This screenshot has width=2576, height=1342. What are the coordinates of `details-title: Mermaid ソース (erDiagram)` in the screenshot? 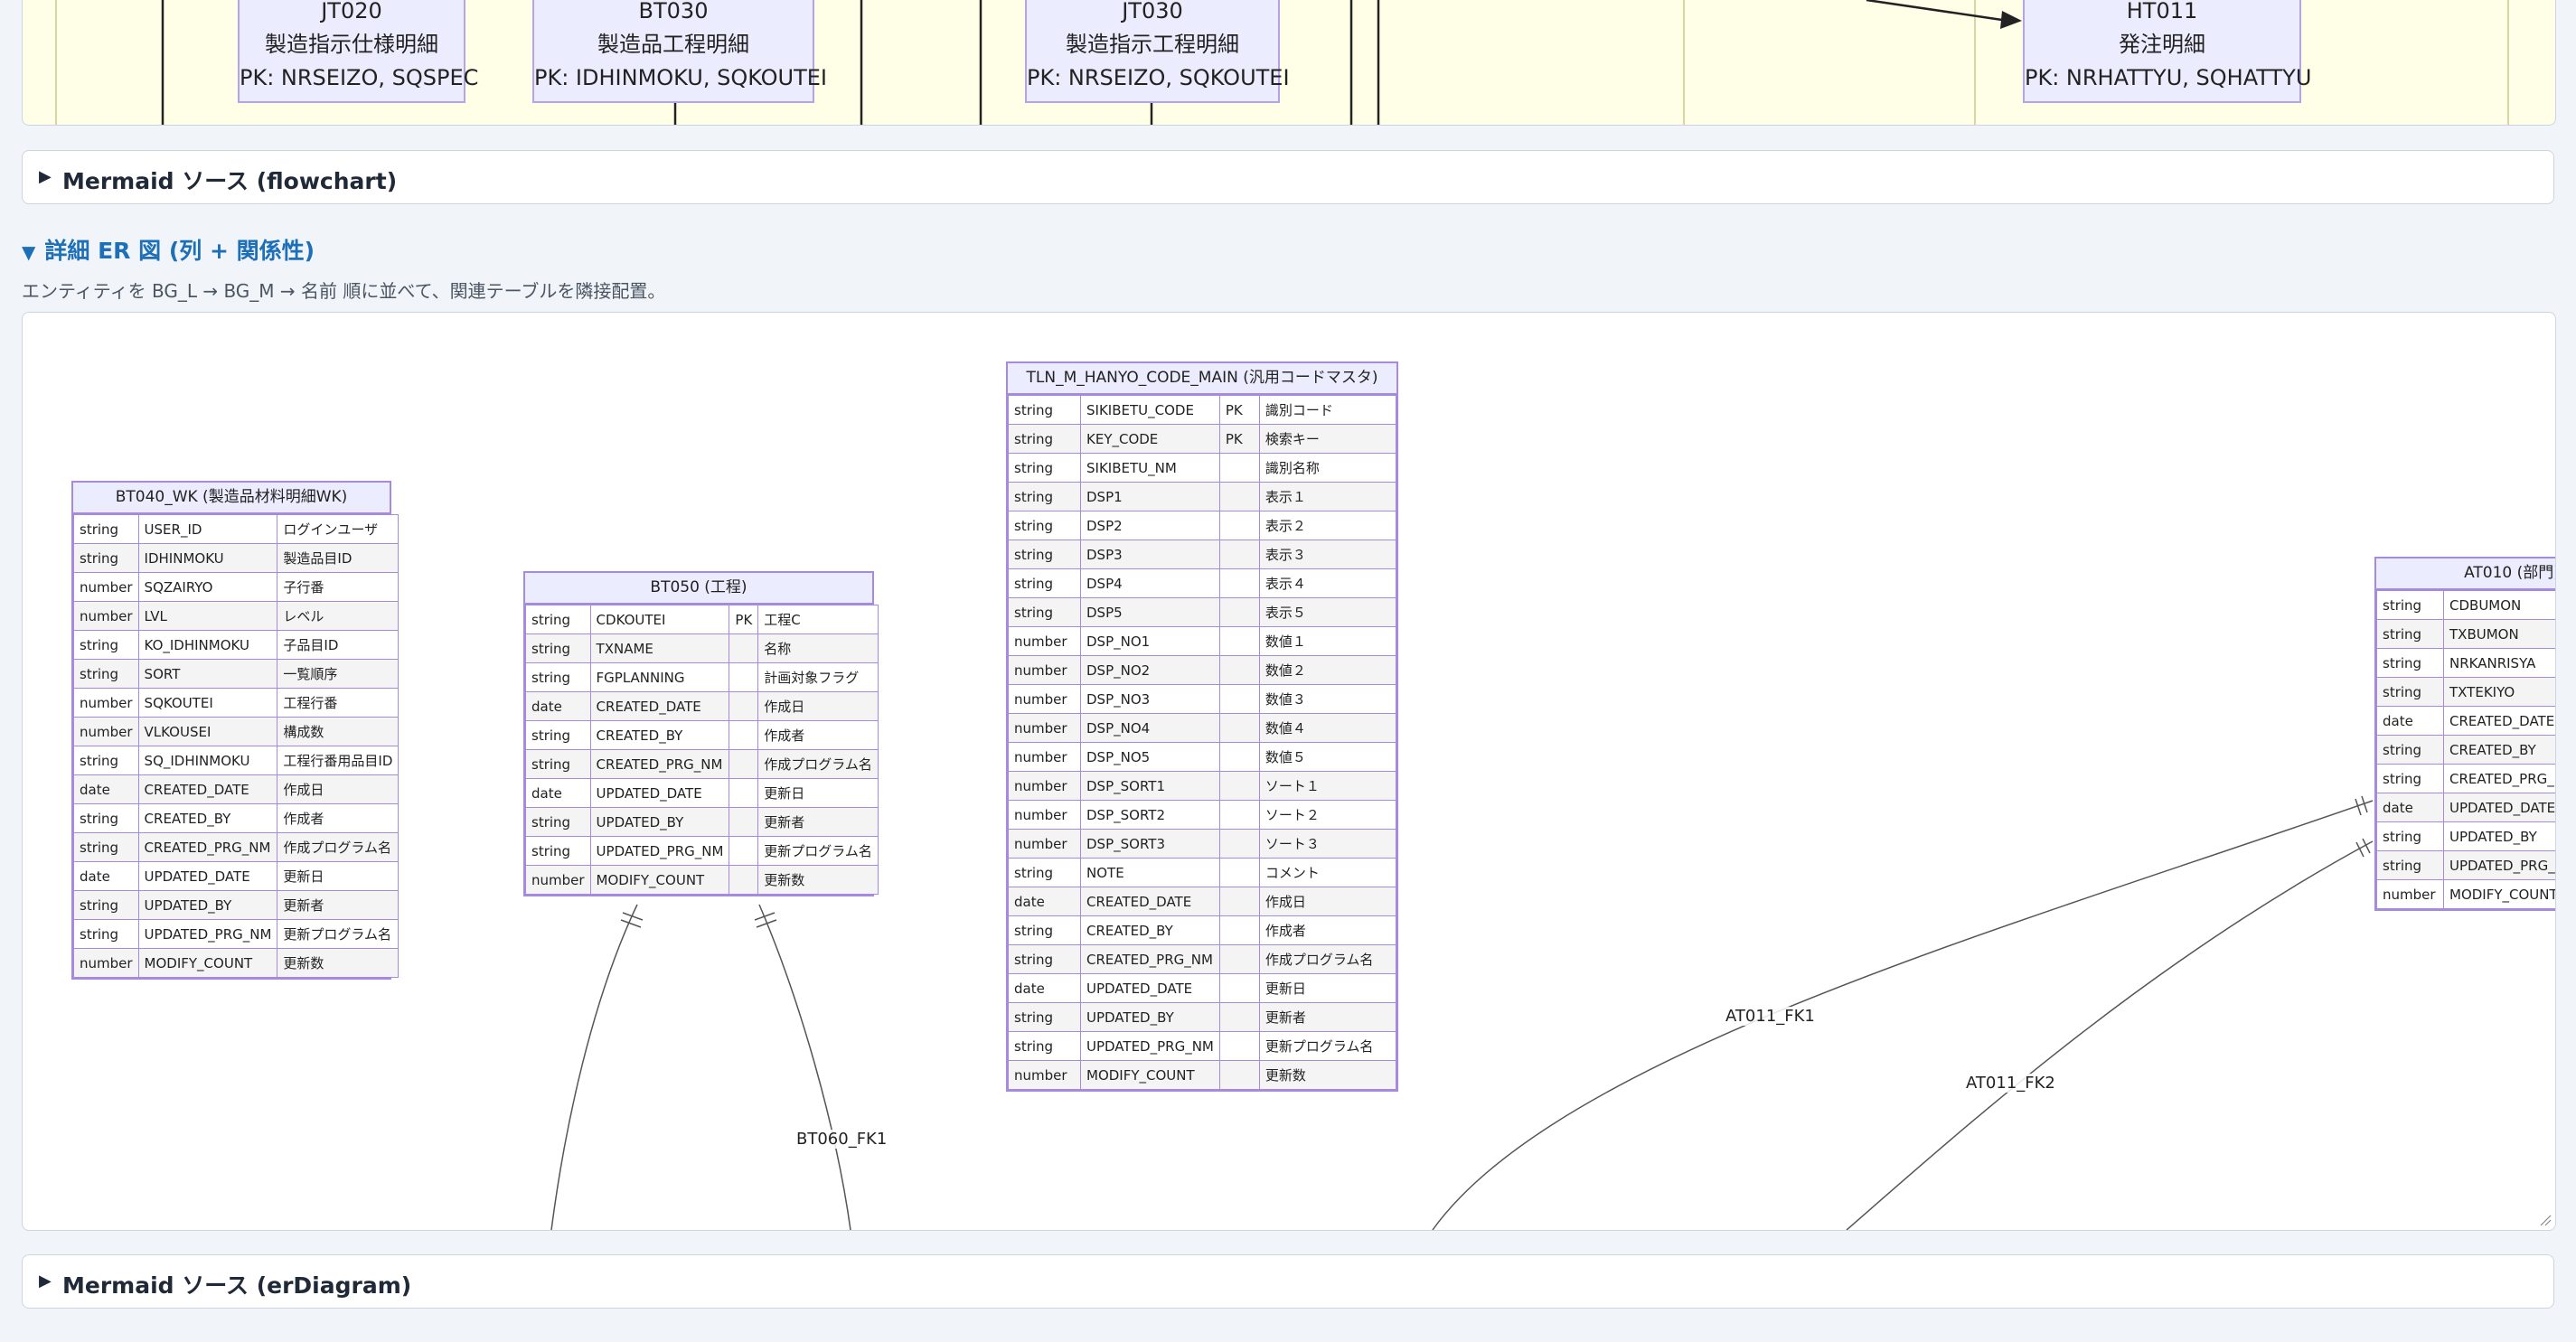 It's located at (237, 1285).